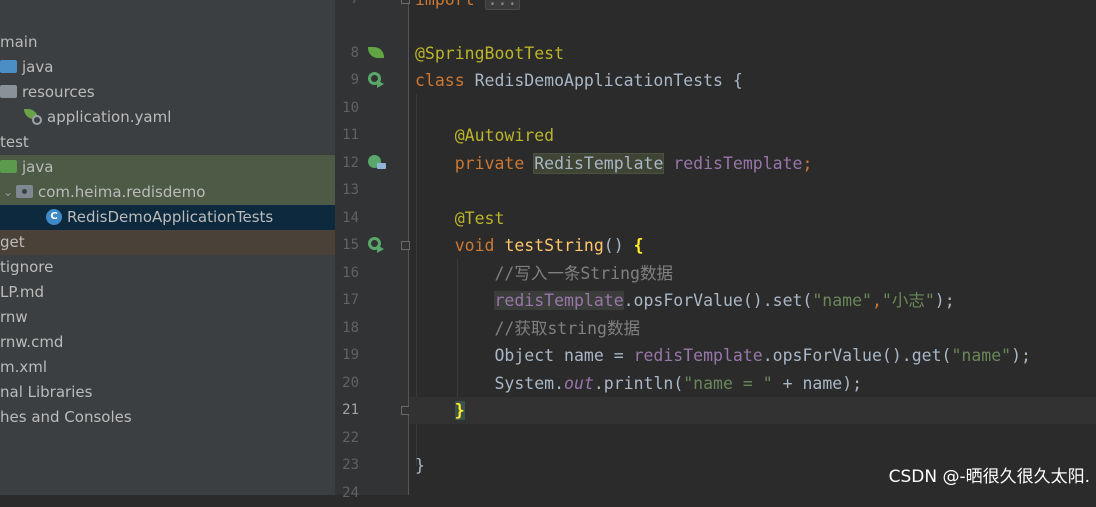  I want to click on code-line-20: System.out.println("name = " + name);, so click(678, 383).